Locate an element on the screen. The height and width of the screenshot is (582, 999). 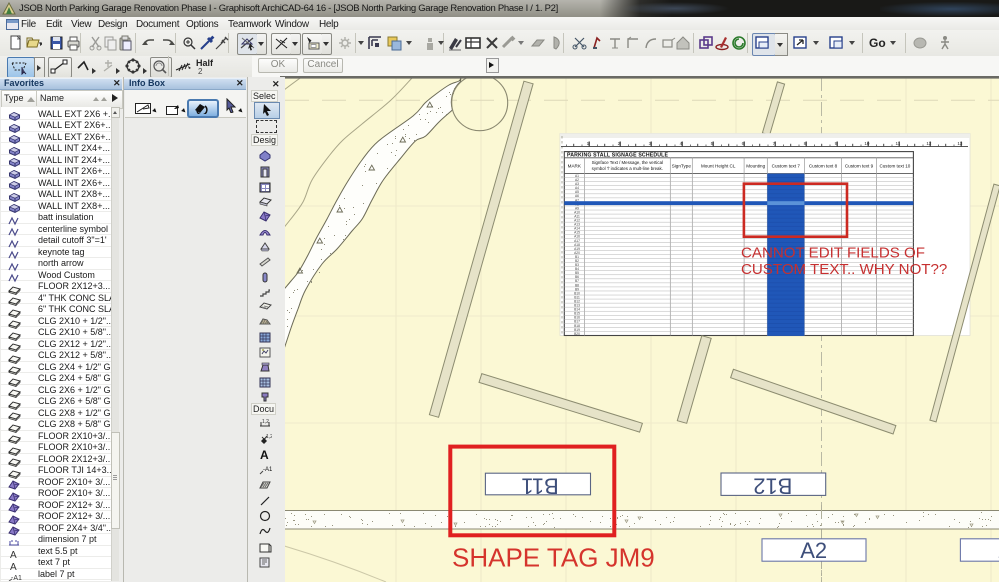
svg-text: B11 is located at coordinates (540, 486).